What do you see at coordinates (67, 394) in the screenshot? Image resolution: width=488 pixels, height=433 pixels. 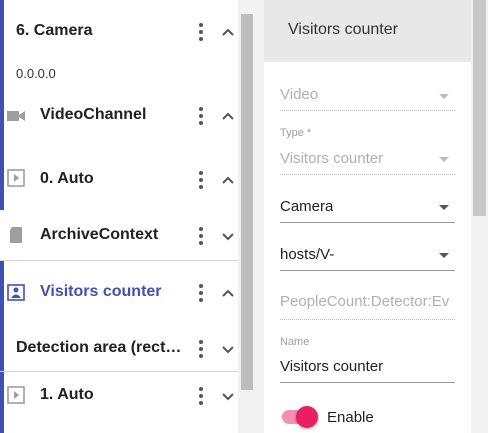 I see `tree-item-label: 1. Auto` at bounding box center [67, 394].